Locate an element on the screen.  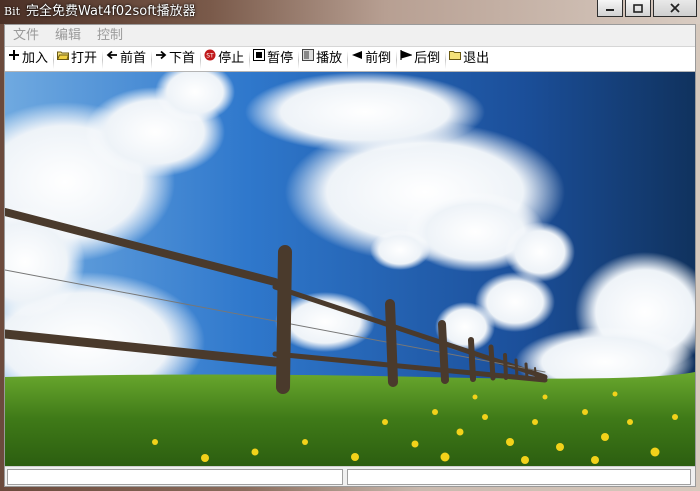
pause-icon is located at coordinates (259, 55).